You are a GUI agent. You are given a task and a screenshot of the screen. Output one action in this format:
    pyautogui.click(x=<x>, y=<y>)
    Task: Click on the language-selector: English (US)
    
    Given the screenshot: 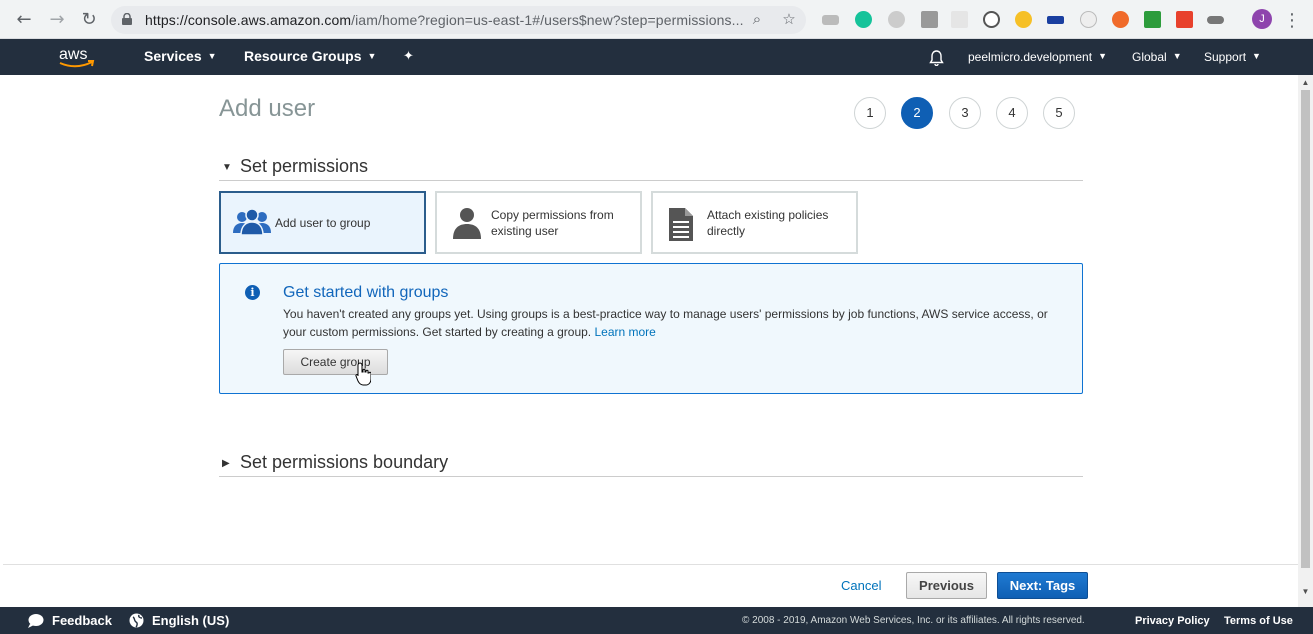 What is the action you would take?
    pyautogui.click(x=190, y=620)
    